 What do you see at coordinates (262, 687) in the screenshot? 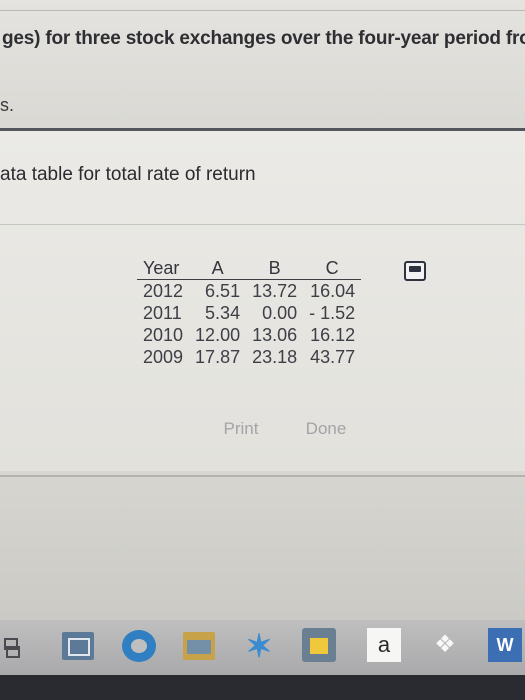
I see `screen-bezel` at bounding box center [262, 687].